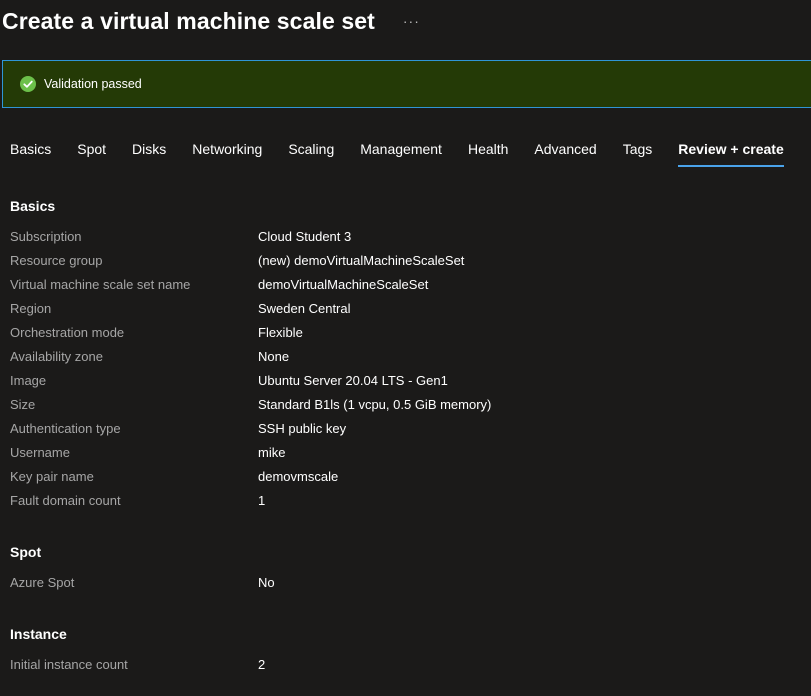 Image resolution: width=811 pixels, height=696 pixels. Describe the element at coordinates (361, 260) in the screenshot. I see `row-value: (new) demoVirtualMachineScaleSet` at that location.